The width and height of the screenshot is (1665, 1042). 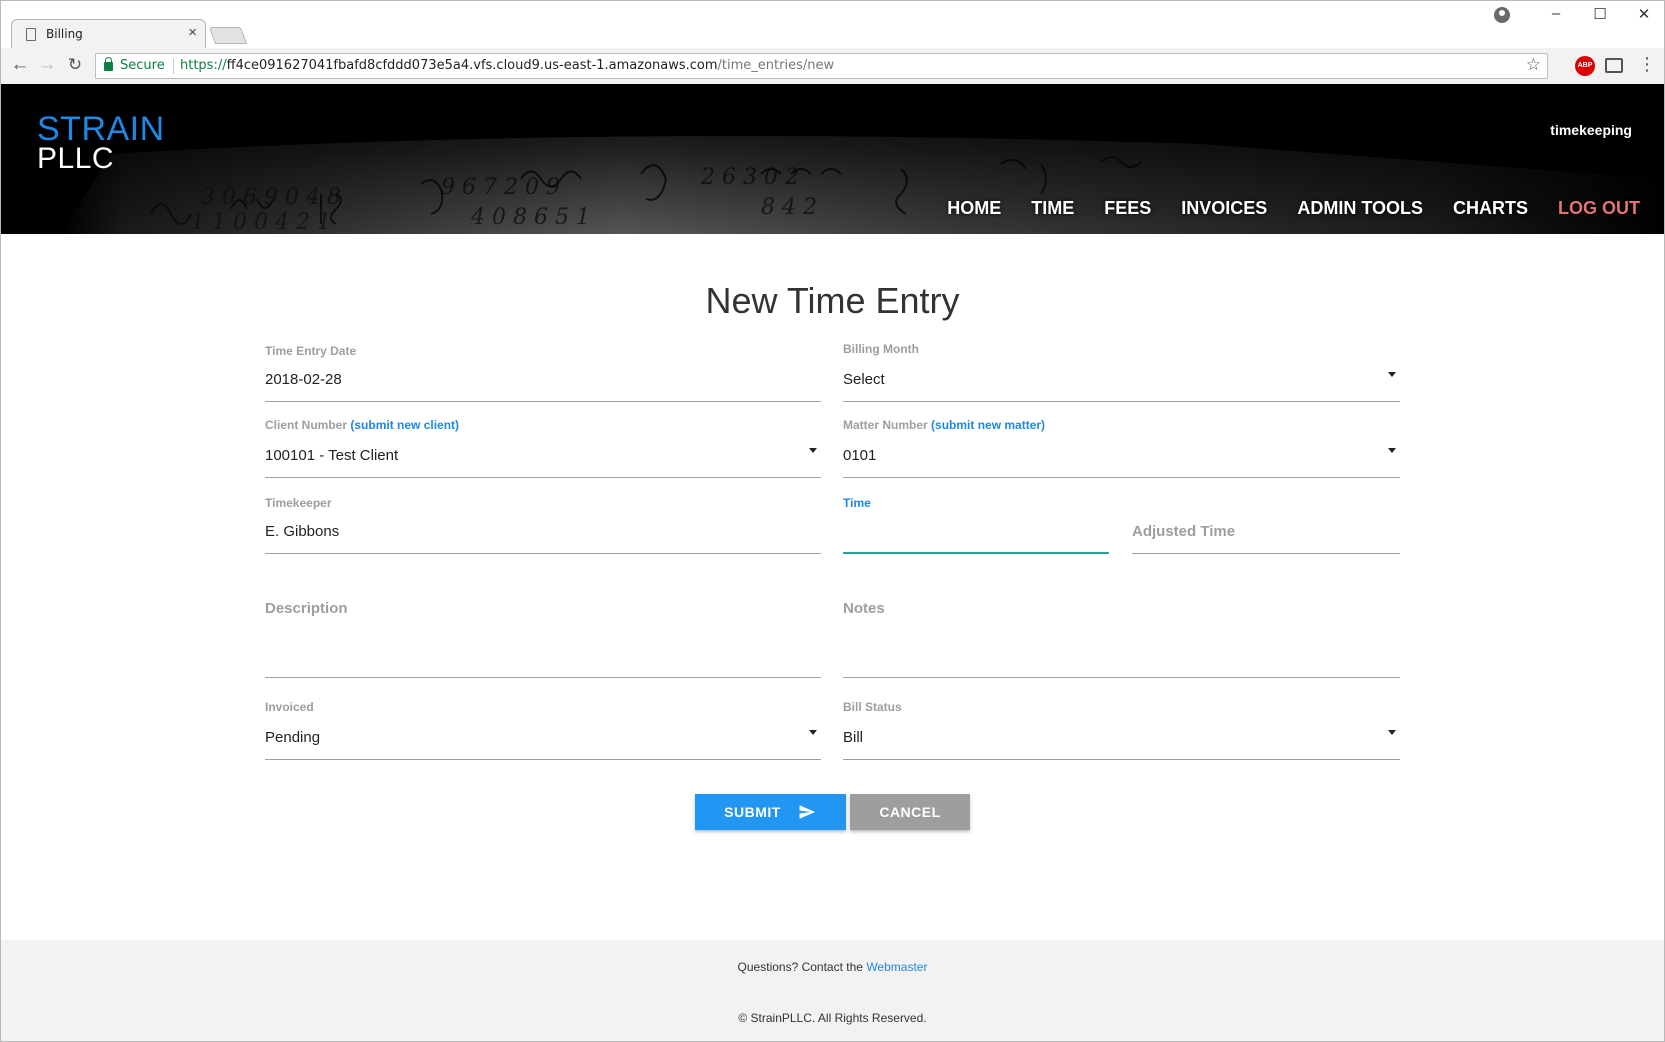 What do you see at coordinates (976, 553) in the screenshot?
I see `input-underline-active` at bounding box center [976, 553].